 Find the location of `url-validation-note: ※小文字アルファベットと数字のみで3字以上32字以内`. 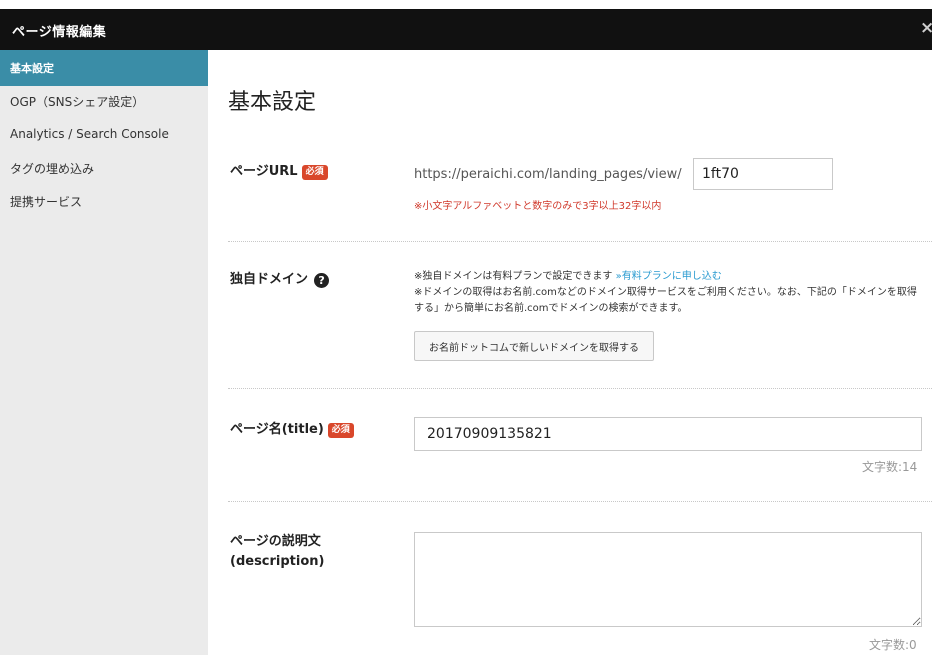

url-validation-note: ※小文字アルファベットと数字のみで3字以上32字以内 is located at coordinates (538, 206).